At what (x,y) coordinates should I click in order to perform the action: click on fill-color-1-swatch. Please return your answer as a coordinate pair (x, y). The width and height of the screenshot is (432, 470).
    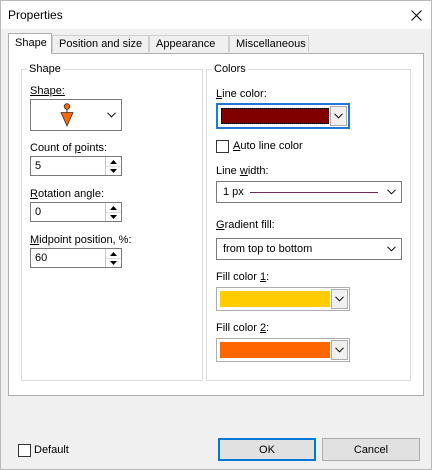
    Looking at the image, I should click on (275, 299).